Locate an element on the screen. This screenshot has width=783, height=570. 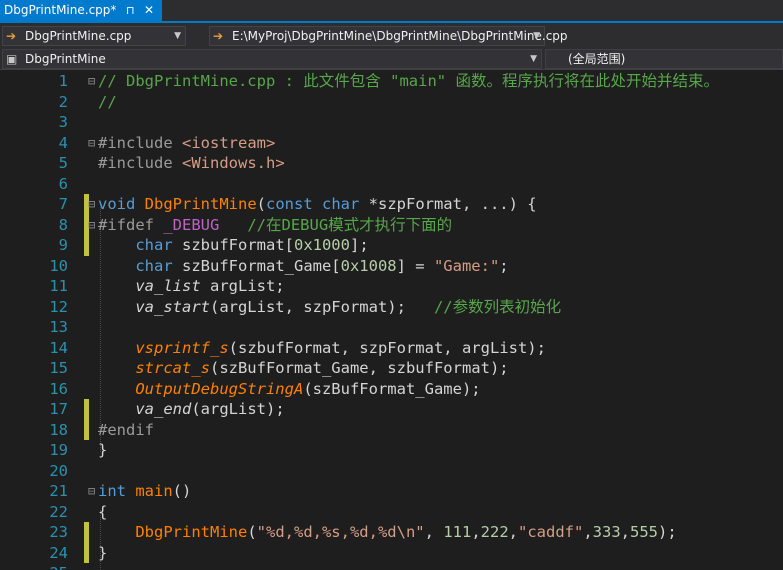
code-text: #include <iostream> is located at coordinates (186, 143).